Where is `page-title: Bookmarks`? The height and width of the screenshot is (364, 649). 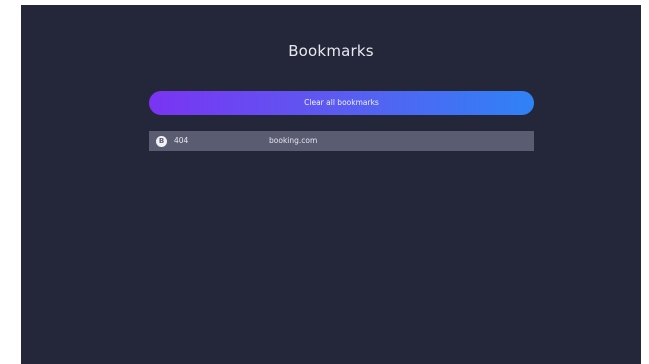
page-title: Bookmarks is located at coordinates (331, 51).